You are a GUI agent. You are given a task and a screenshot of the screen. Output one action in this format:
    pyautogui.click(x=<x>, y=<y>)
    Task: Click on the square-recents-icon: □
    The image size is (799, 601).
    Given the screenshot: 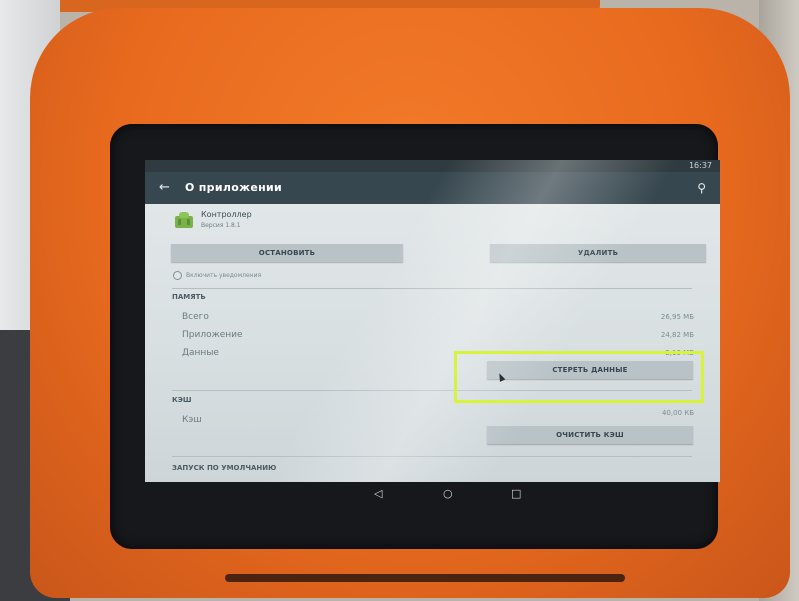 What is the action you would take?
    pyautogui.click(x=516, y=494)
    